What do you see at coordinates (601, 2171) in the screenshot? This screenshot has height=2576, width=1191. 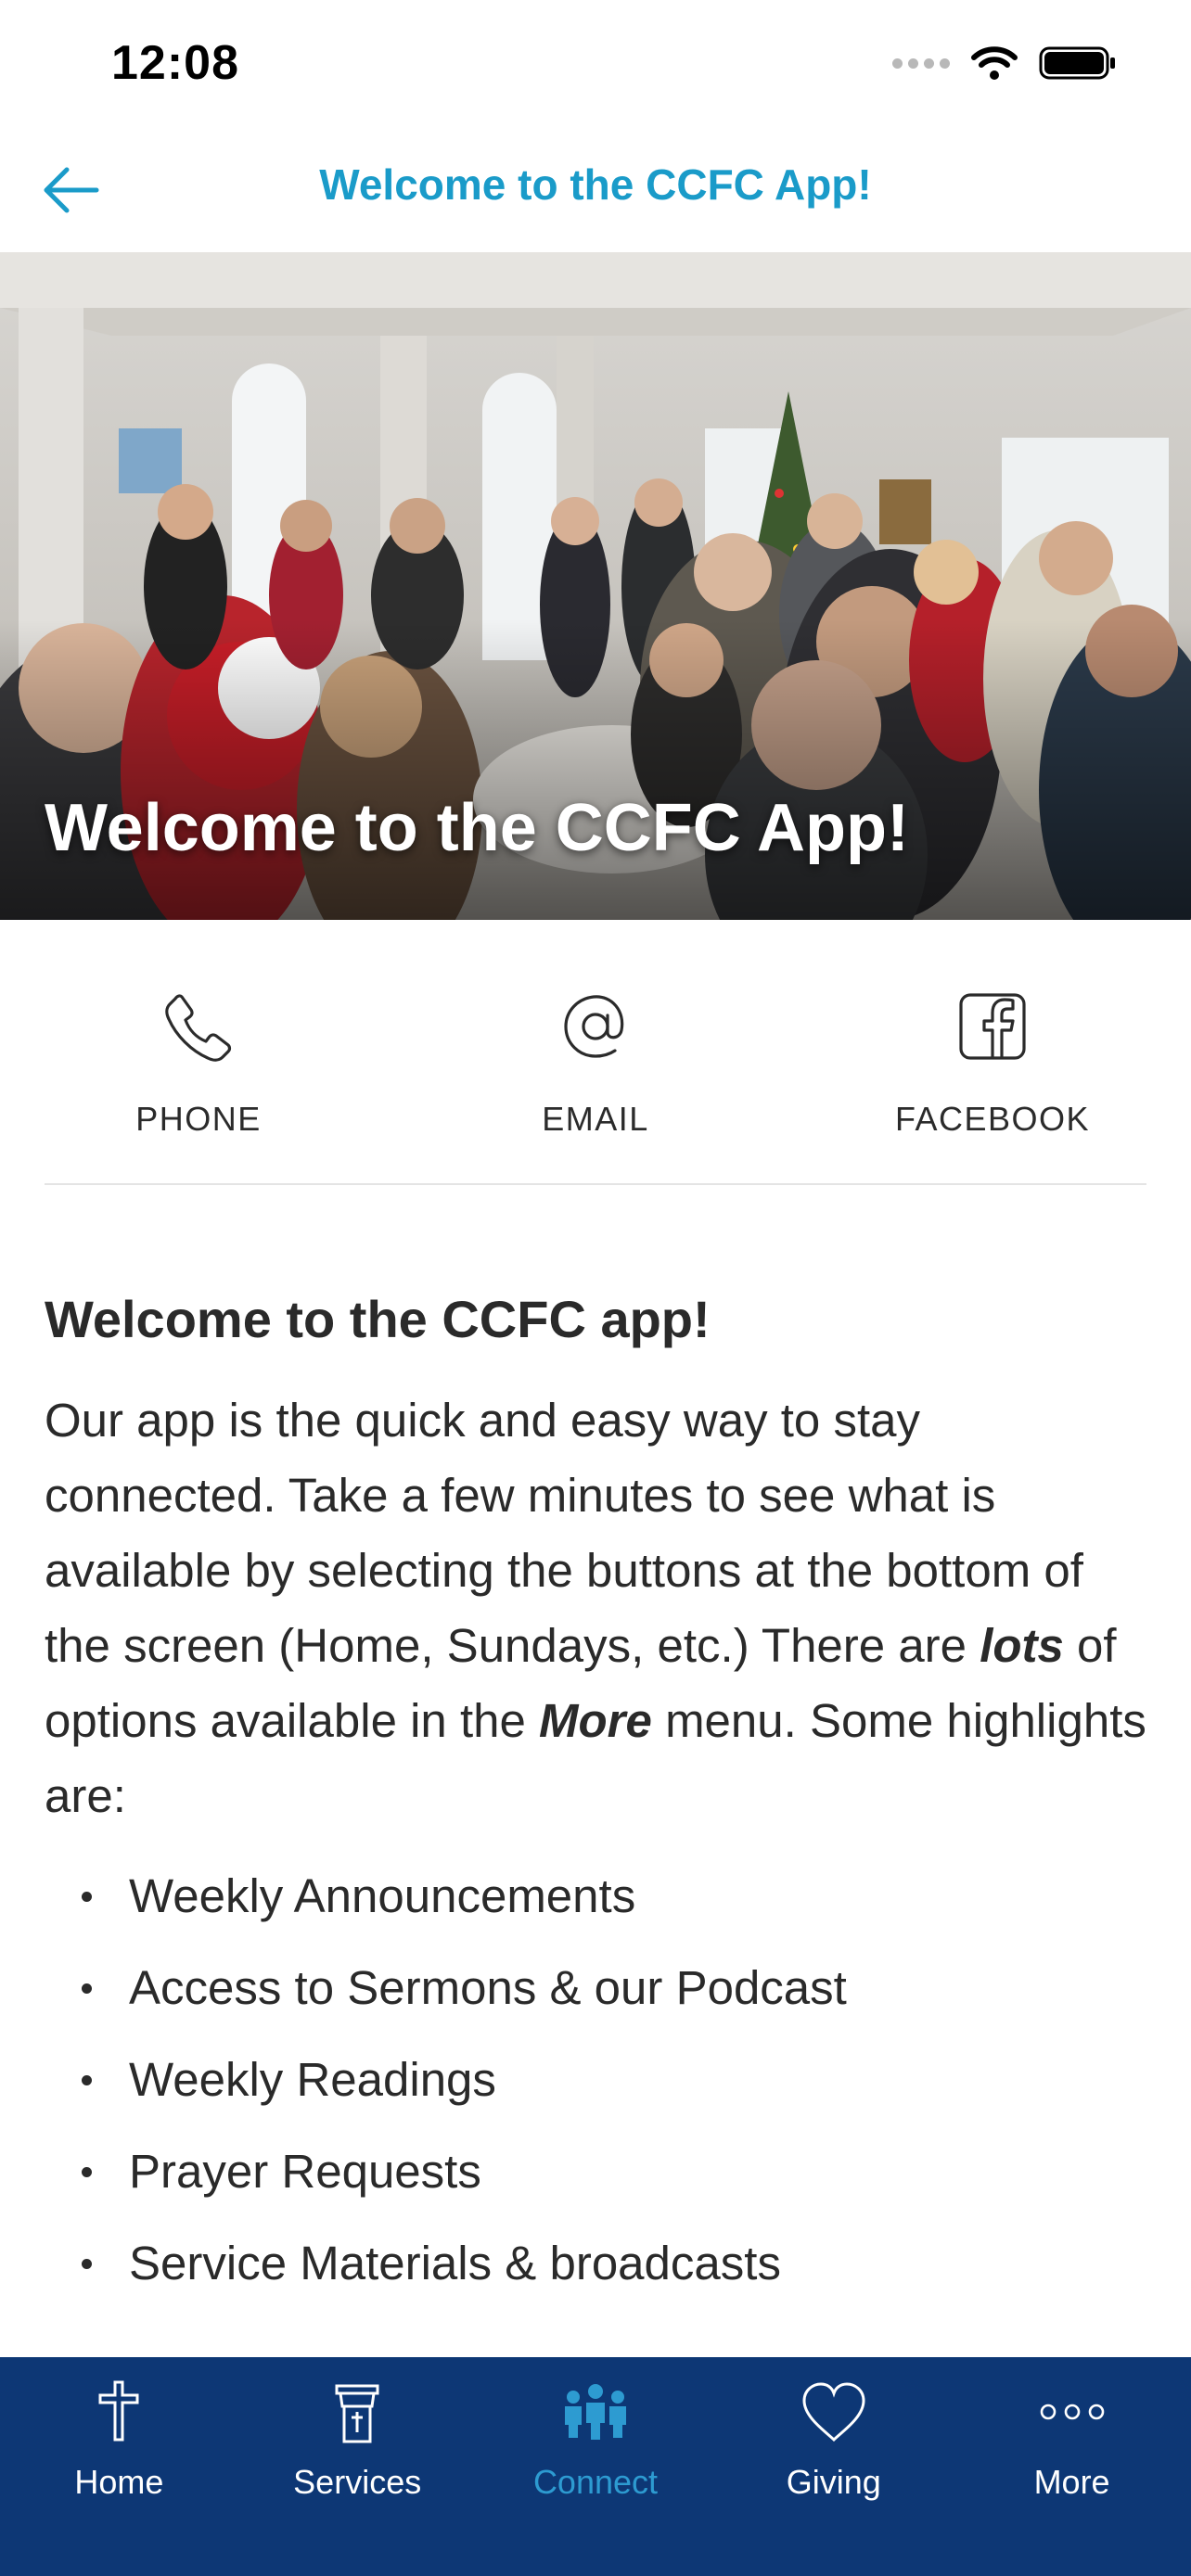 I see `list-item: Prayer Requests` at bounding box center [601, 2171].